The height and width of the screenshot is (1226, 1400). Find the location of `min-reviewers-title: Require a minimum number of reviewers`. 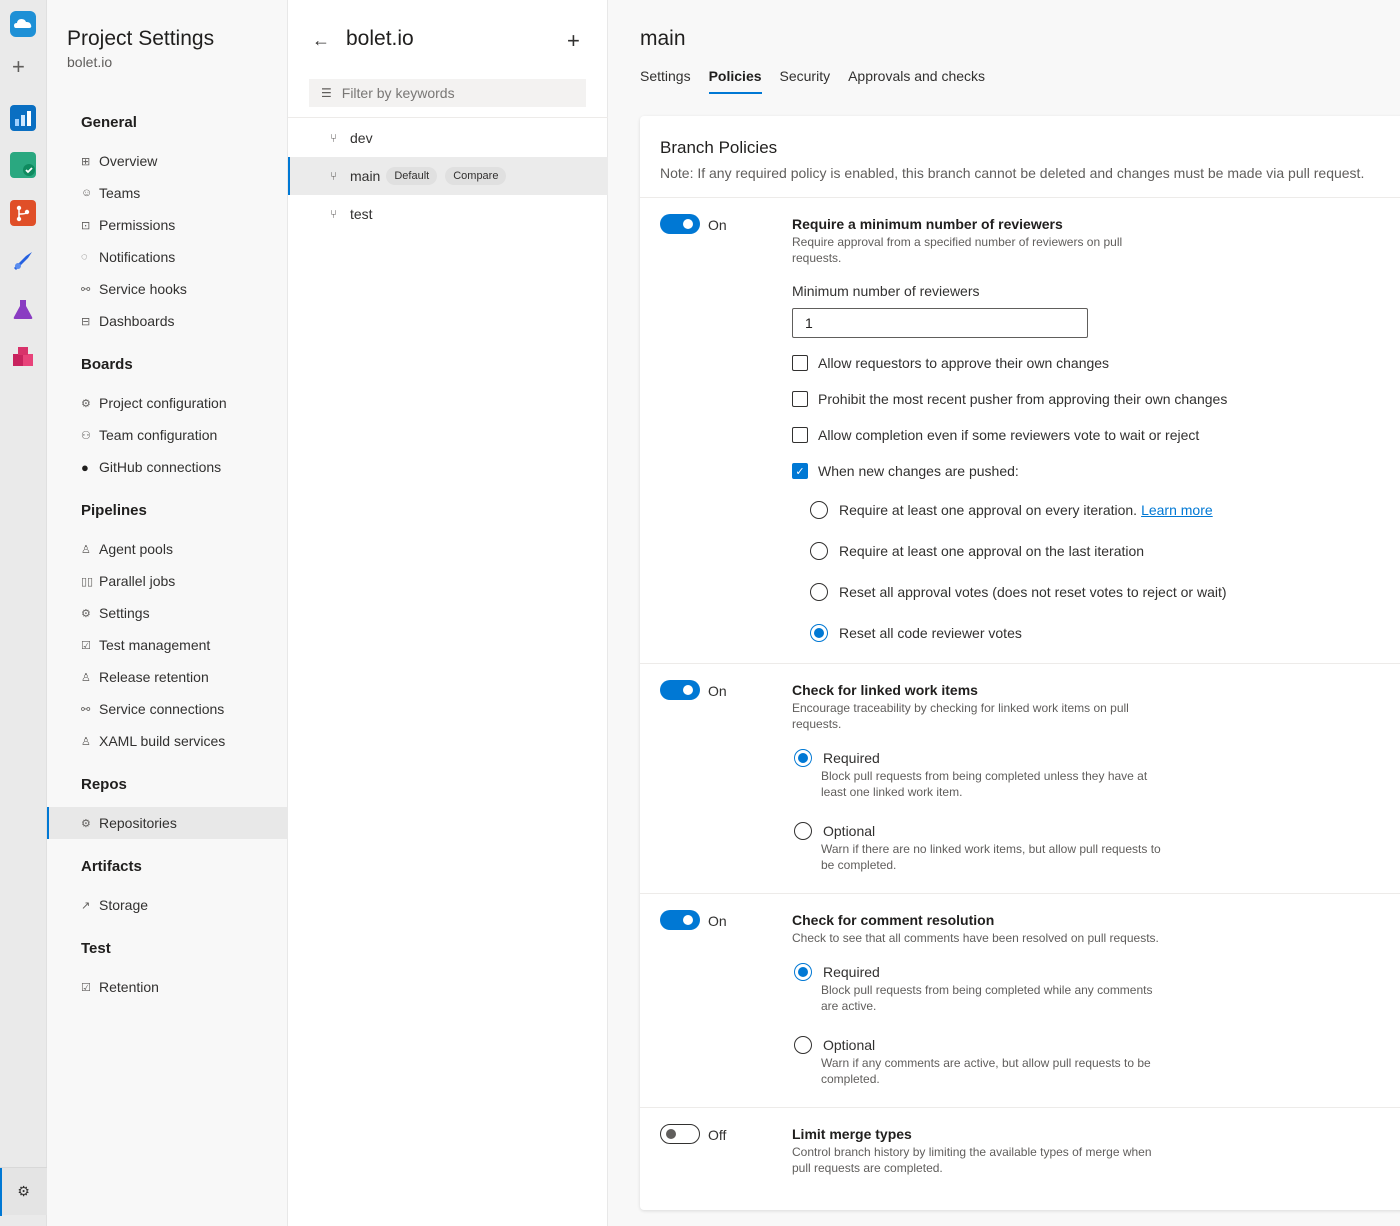

min-reviewers-title: Require a minimum number of reviewers is located at coordinates (927, 224).